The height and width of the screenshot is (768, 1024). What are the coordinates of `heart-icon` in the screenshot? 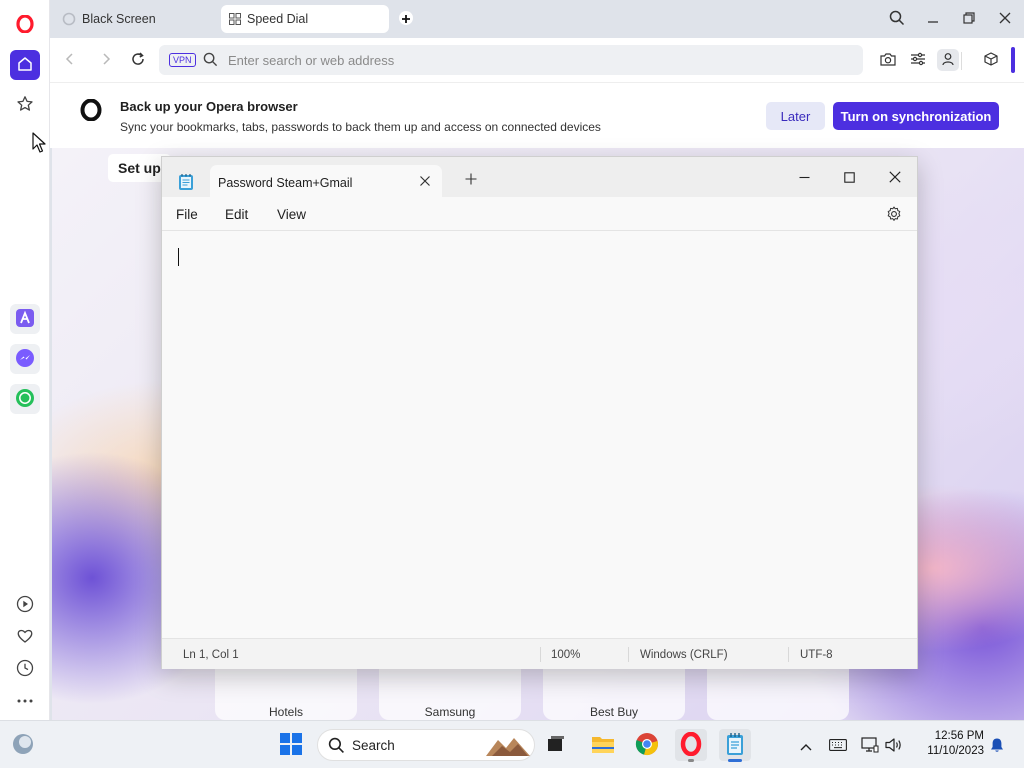 It's located at (25, 637).